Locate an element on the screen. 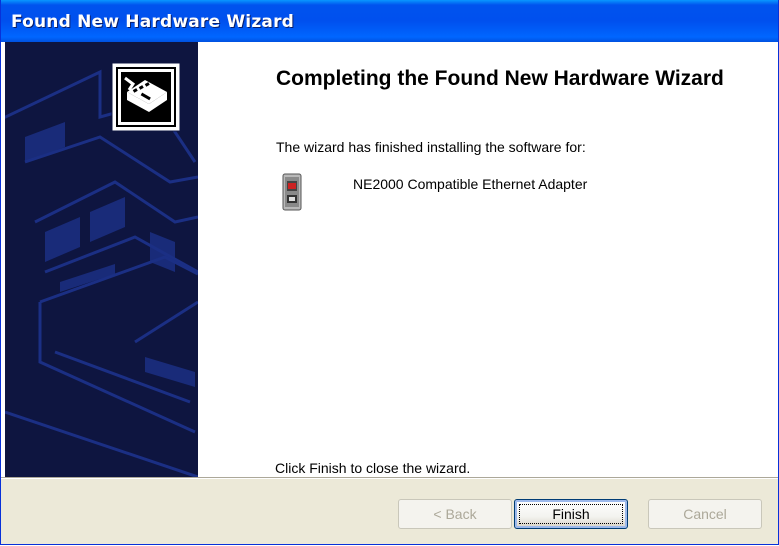 The image size is (779, 546). focus-rectangle is located at coordinates (571, 514).